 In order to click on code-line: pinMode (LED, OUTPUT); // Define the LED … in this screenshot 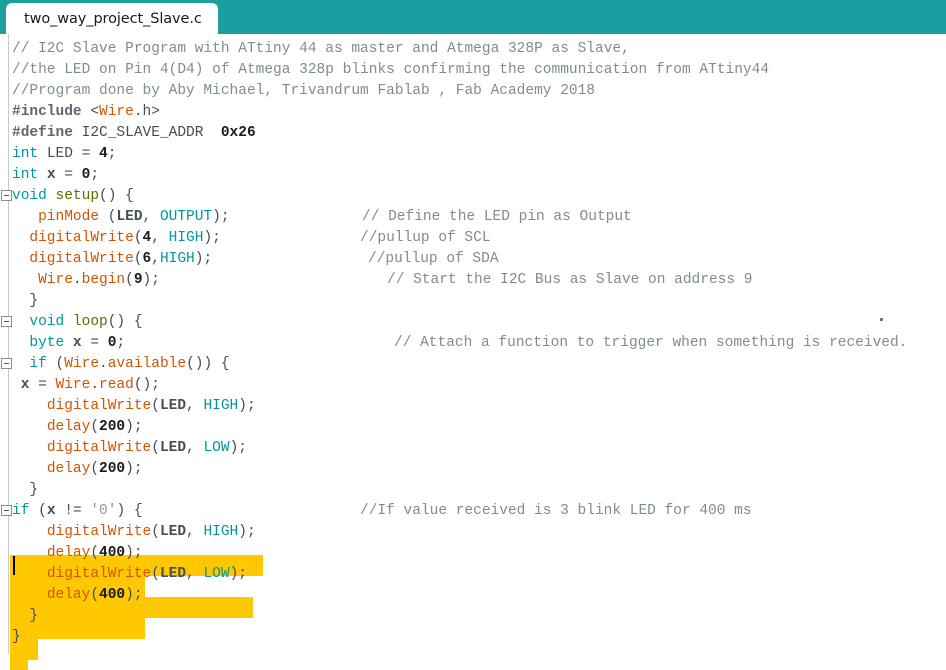, I will do `click(473, 217)`.